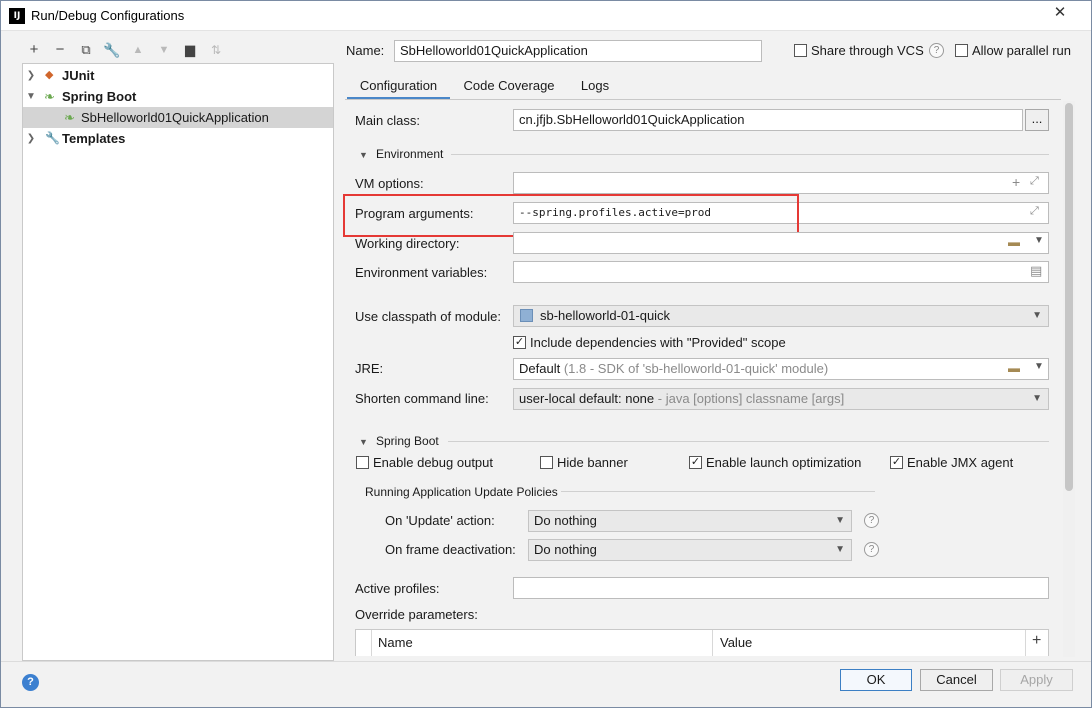 The image size is (1092, 708). What do you see at coordinates (99, 96) in the screenshot?
I see `tree-item-label: Spring Boot` at bounding box center [99, 96].